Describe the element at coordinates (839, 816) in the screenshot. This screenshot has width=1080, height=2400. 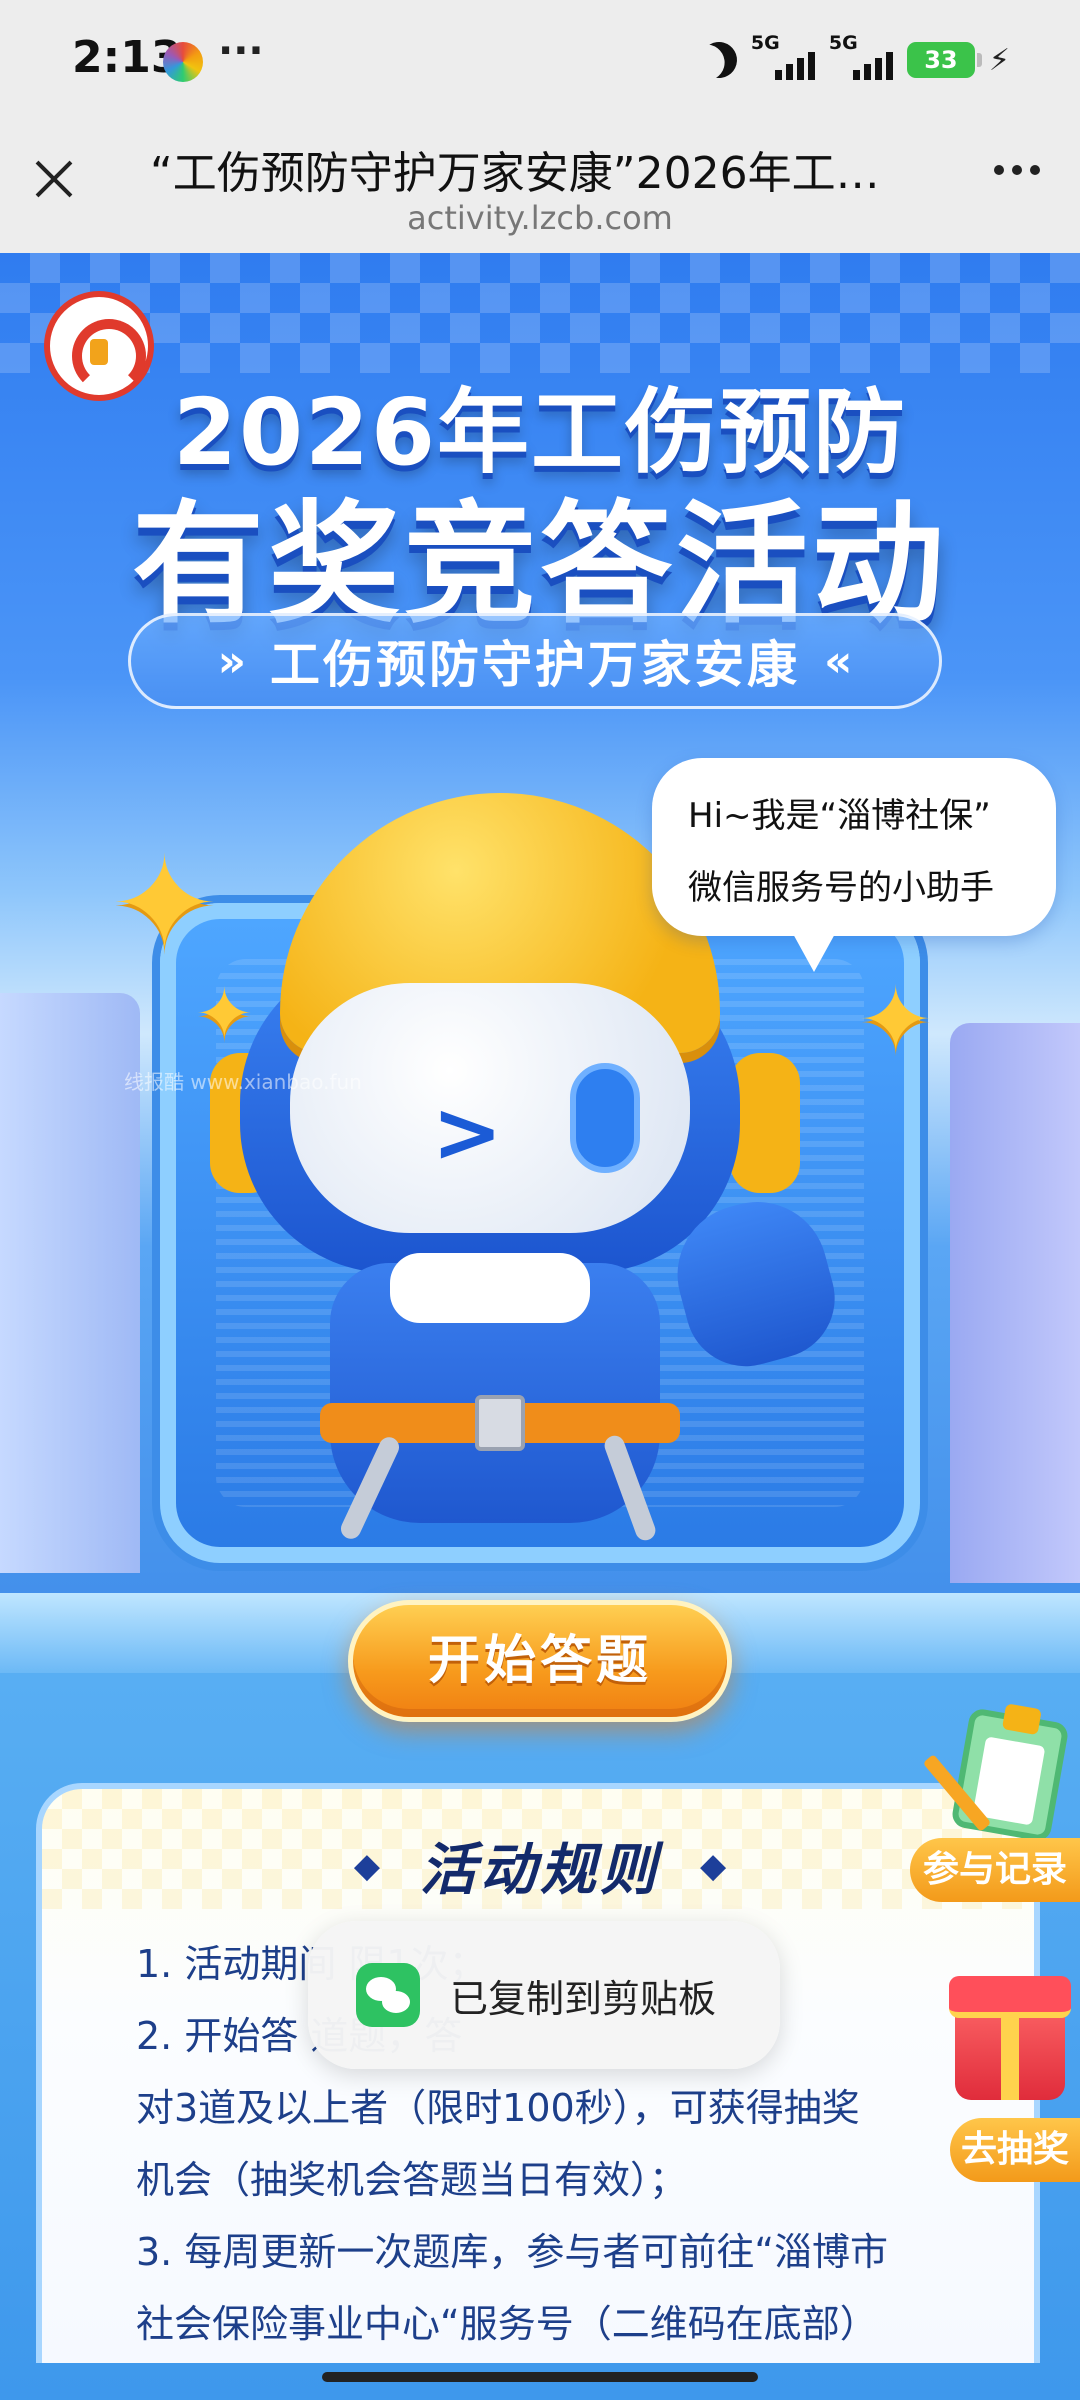
I see `speech-line: Hi~我是“淄博社保”` at that location.